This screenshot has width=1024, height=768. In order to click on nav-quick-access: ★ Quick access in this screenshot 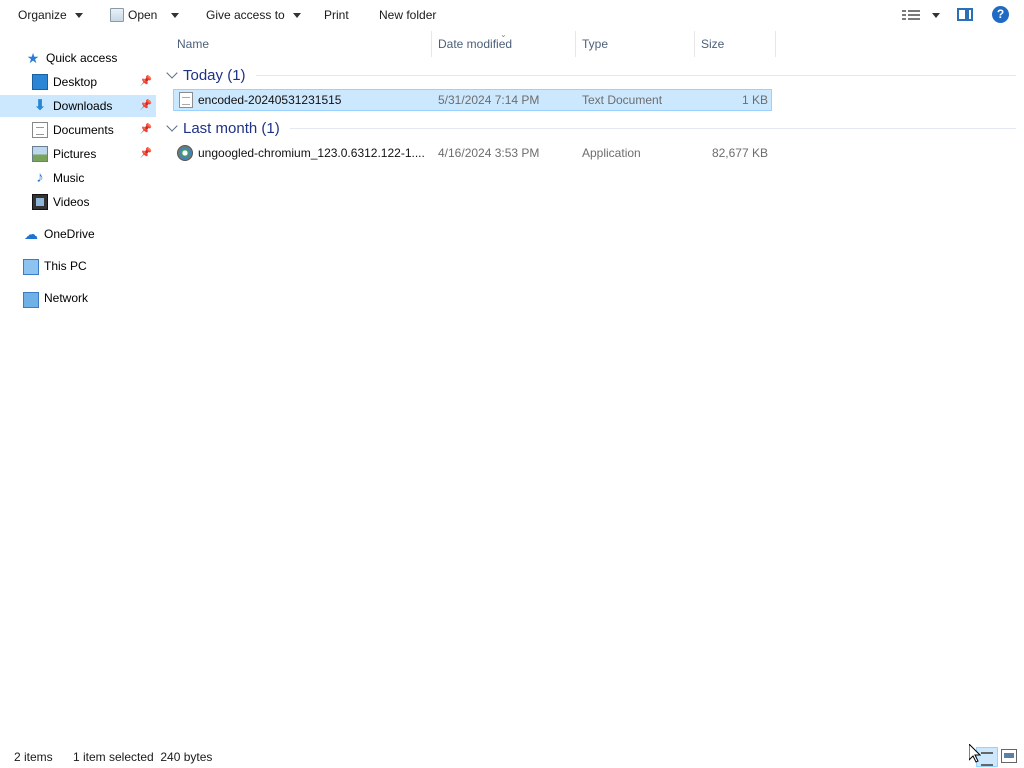, I will do `click(78, 58)`.